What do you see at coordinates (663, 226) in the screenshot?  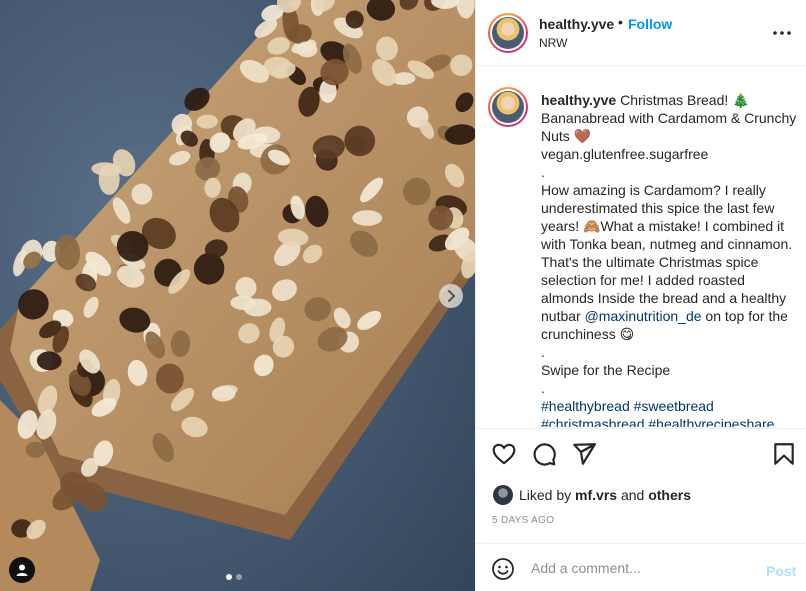 I see `caption-line: years! 🙈What a mistake! I combined it` at bounding box center [663, 226].